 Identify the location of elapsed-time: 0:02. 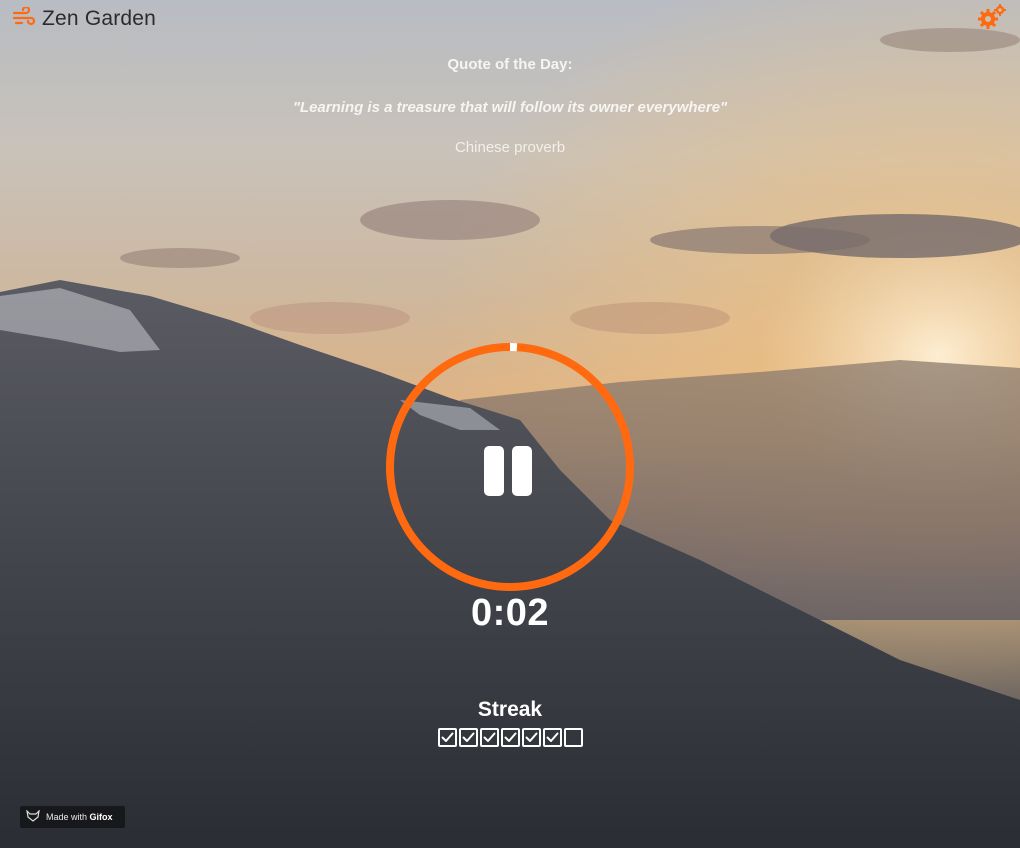
(510, 613).